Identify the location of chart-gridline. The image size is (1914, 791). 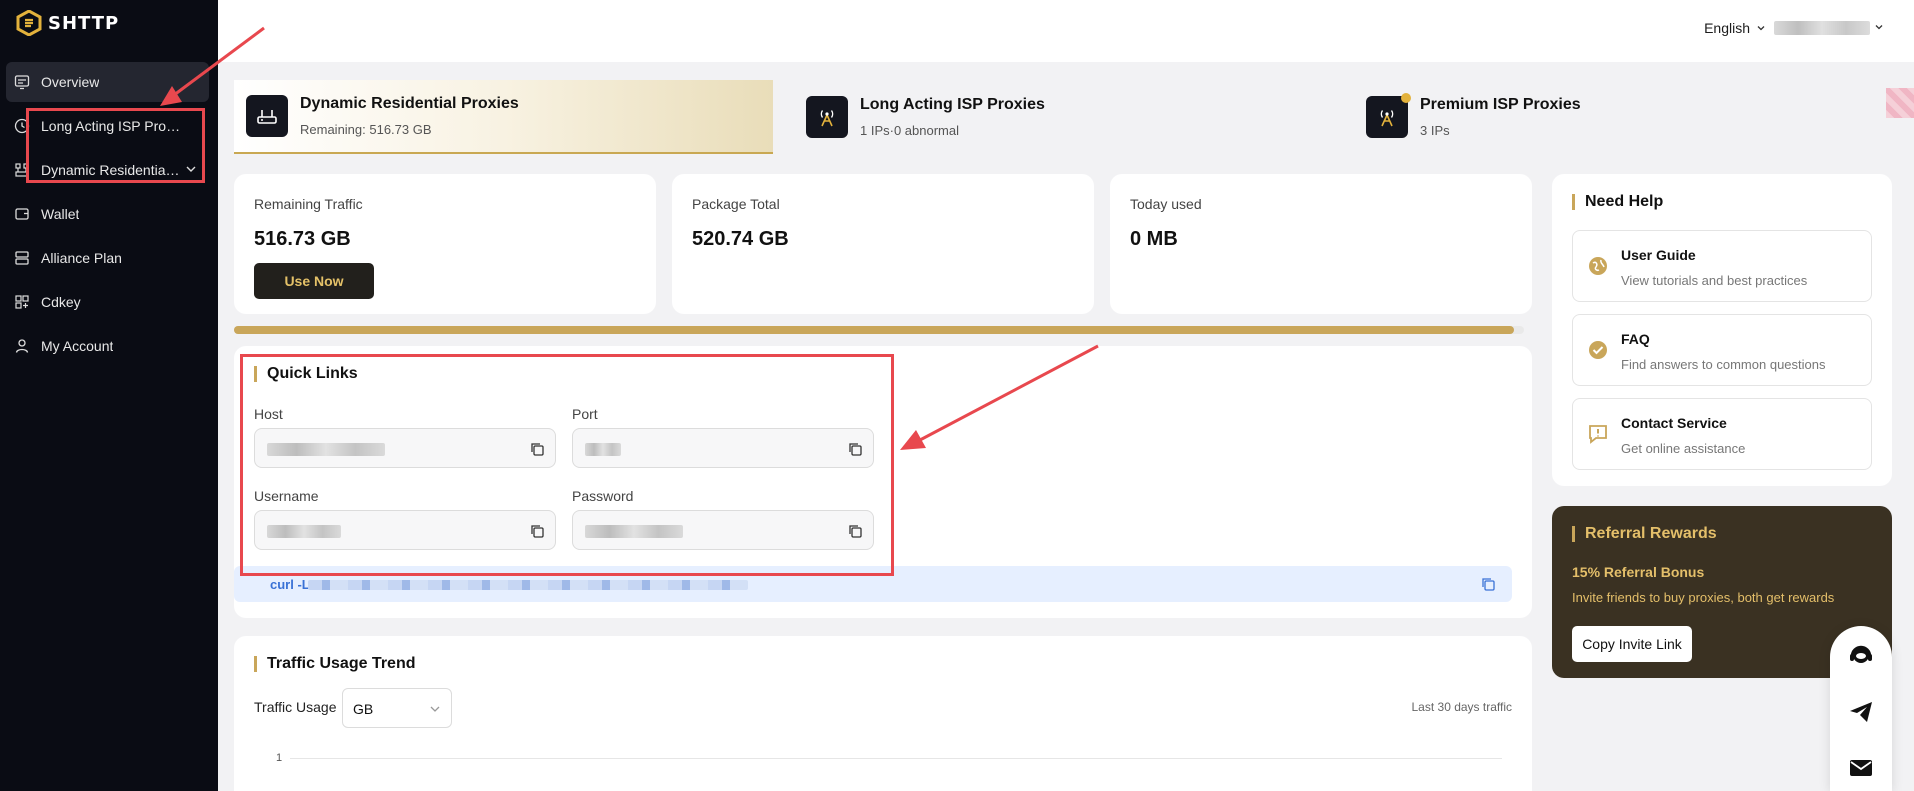
(896, 758).